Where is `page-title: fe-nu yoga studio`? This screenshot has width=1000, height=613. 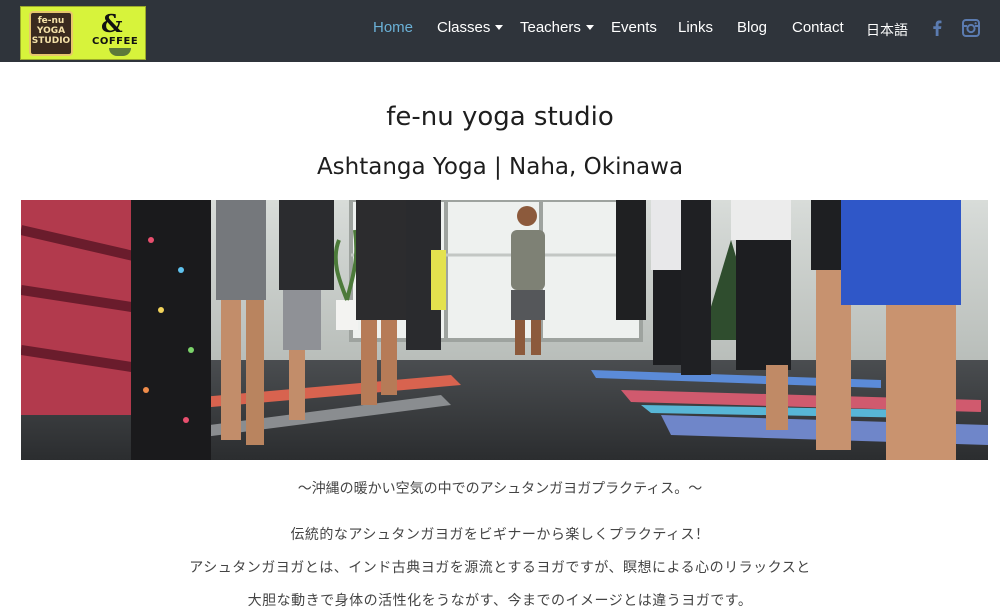
page-title: fe-nu yoga studio is located at coordinates (500, 117).